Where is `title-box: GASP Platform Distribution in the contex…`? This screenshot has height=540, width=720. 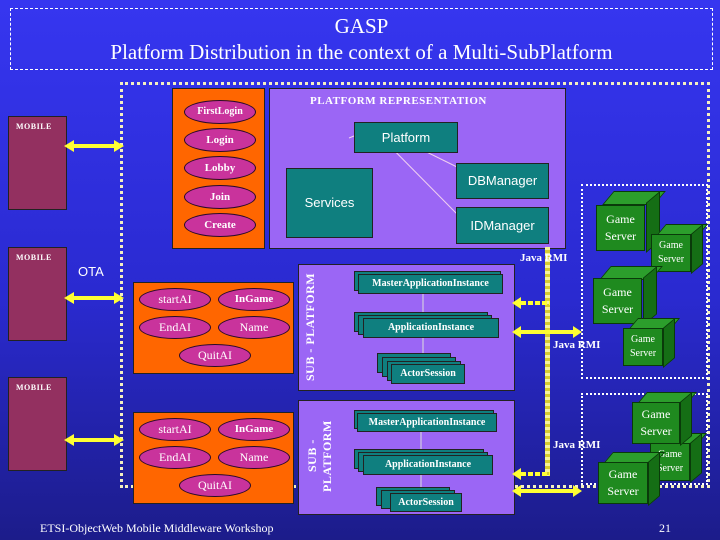
title-box: GASP Platform Distribution in the contex… is located at coordinates (361, 39).